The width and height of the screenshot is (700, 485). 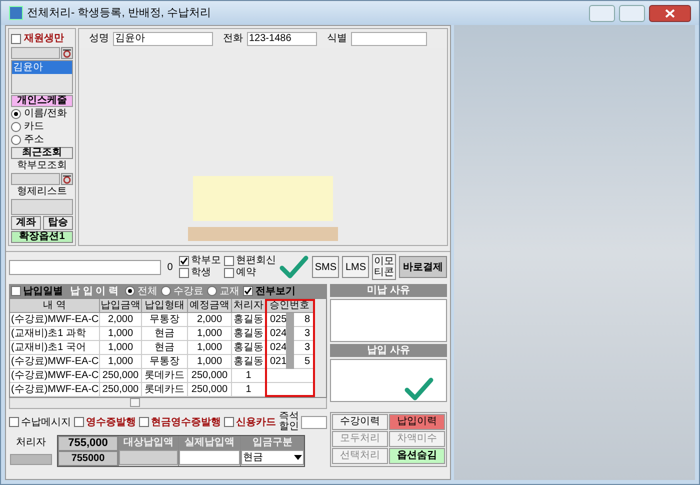 What do you see at coordinates (16, 13) in the screenshot?
I see `app-icon` at bounding box center [16, 13].